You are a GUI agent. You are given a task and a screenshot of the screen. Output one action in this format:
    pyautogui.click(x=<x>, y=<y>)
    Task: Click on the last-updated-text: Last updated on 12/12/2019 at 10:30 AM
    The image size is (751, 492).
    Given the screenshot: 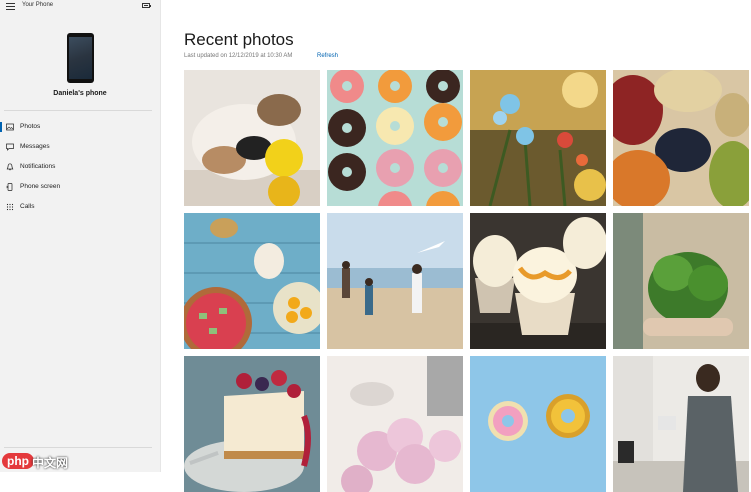 What is the action you would take?
    pyautogui.click(x=238, y=56)
    